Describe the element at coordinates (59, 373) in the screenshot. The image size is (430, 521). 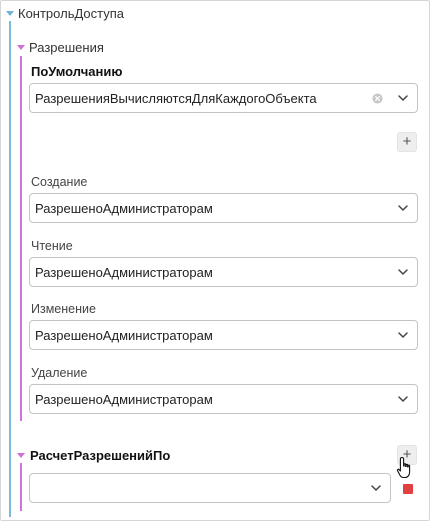
I see `delete-label: Удаление` at that location.